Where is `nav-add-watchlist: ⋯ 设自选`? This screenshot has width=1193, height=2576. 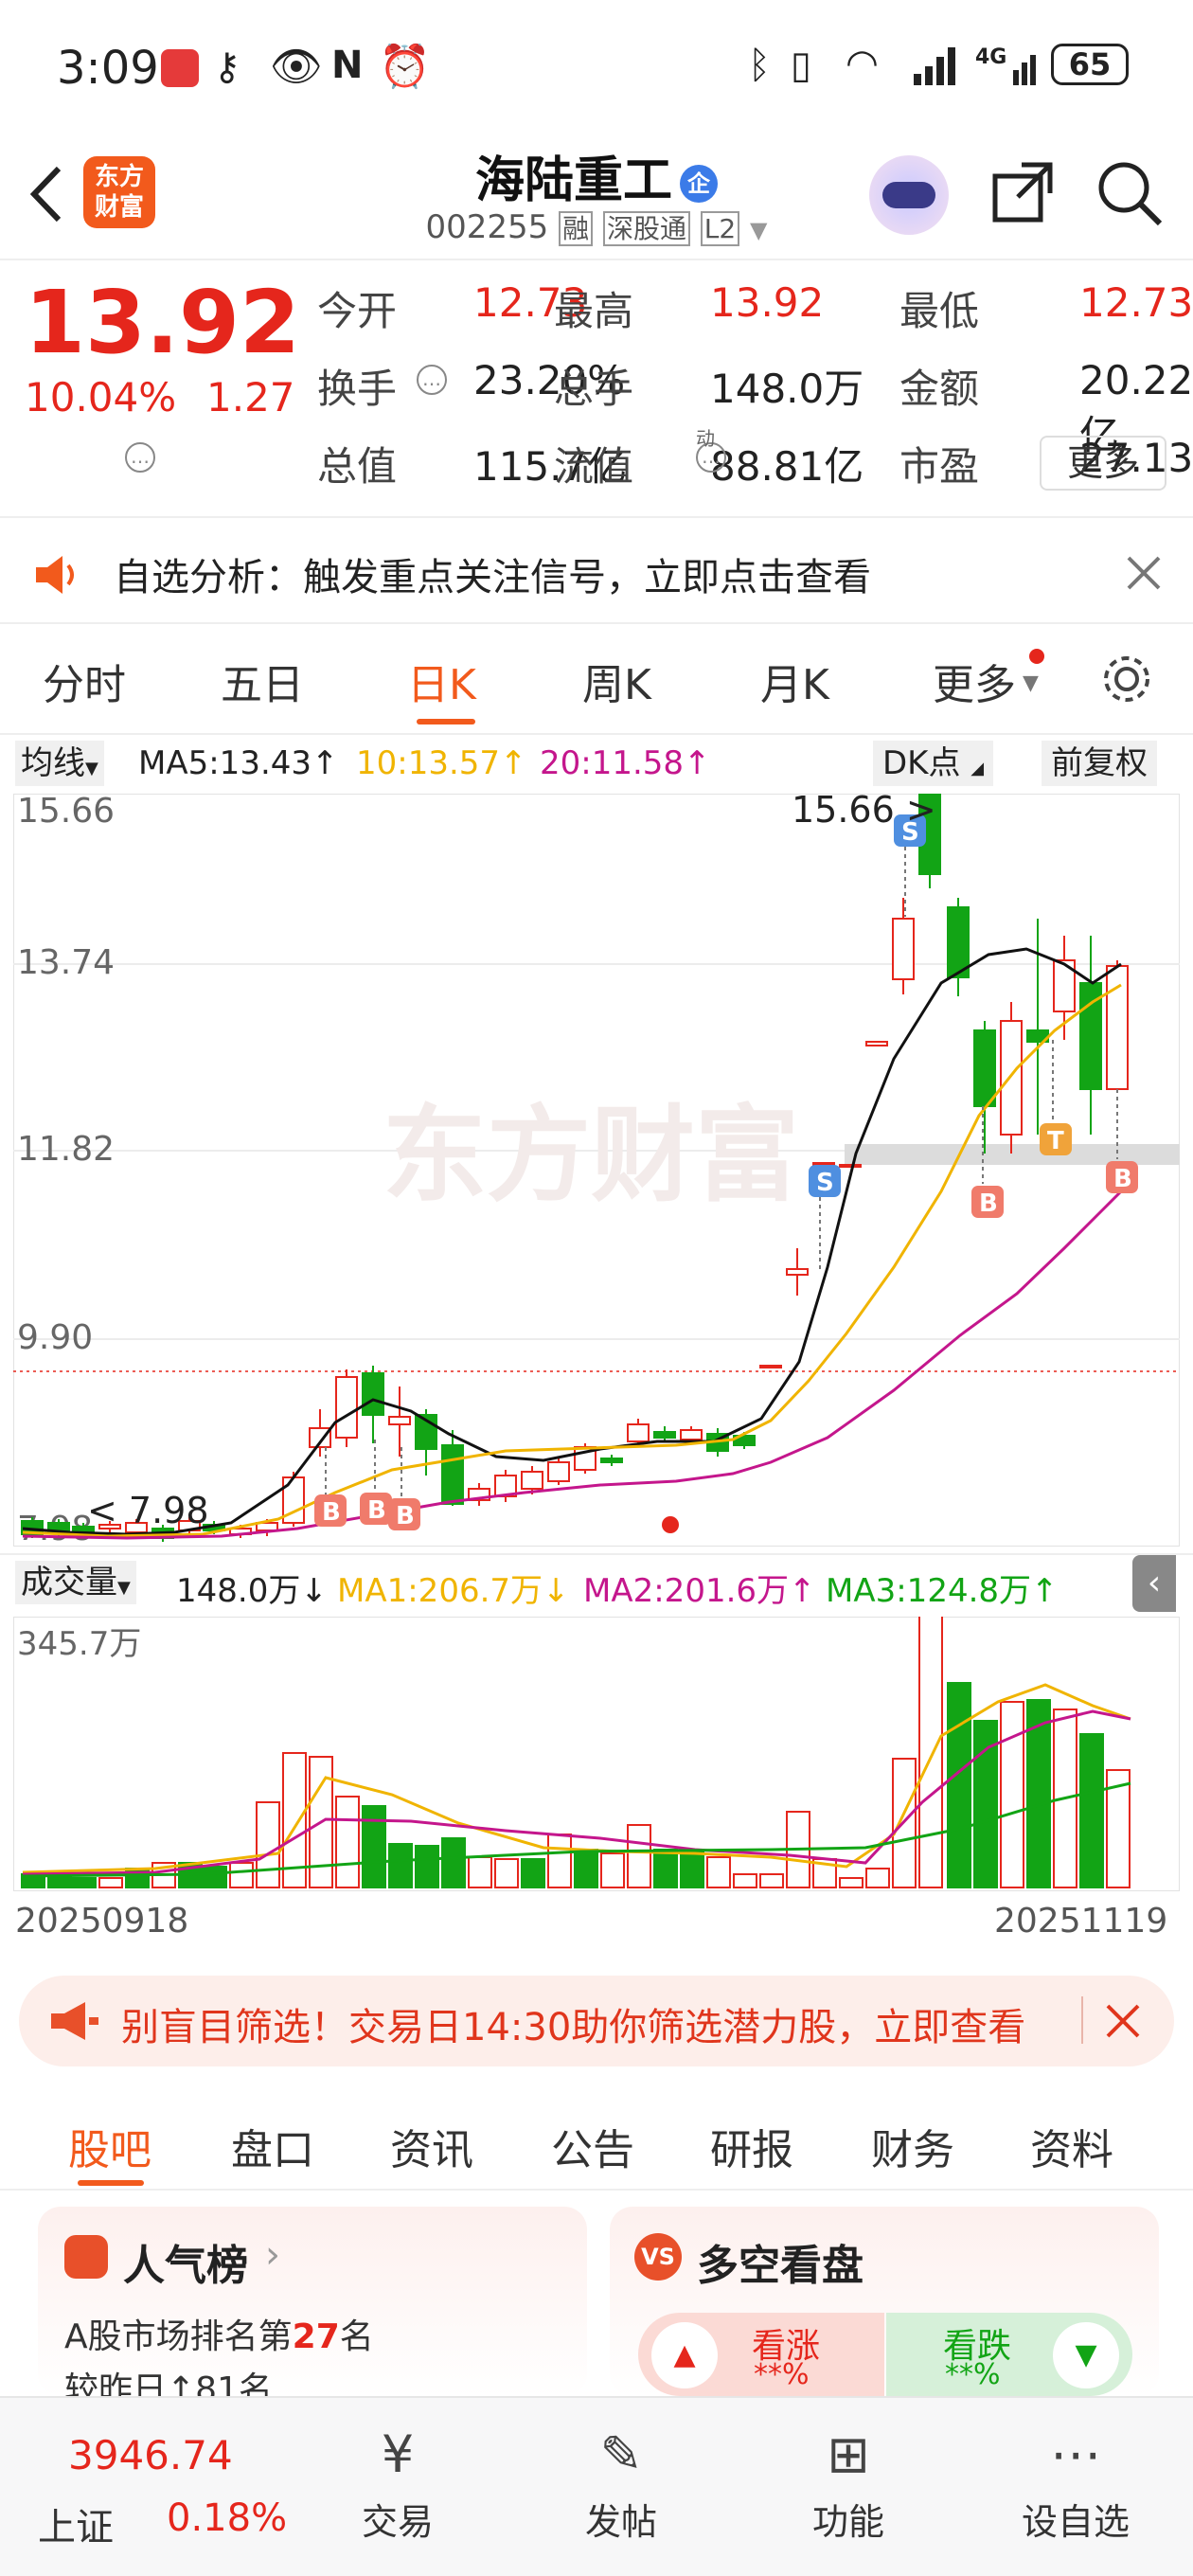 nav-add-watchlist: ⋯ 设自选 is located at coordinates (1075, 2492).